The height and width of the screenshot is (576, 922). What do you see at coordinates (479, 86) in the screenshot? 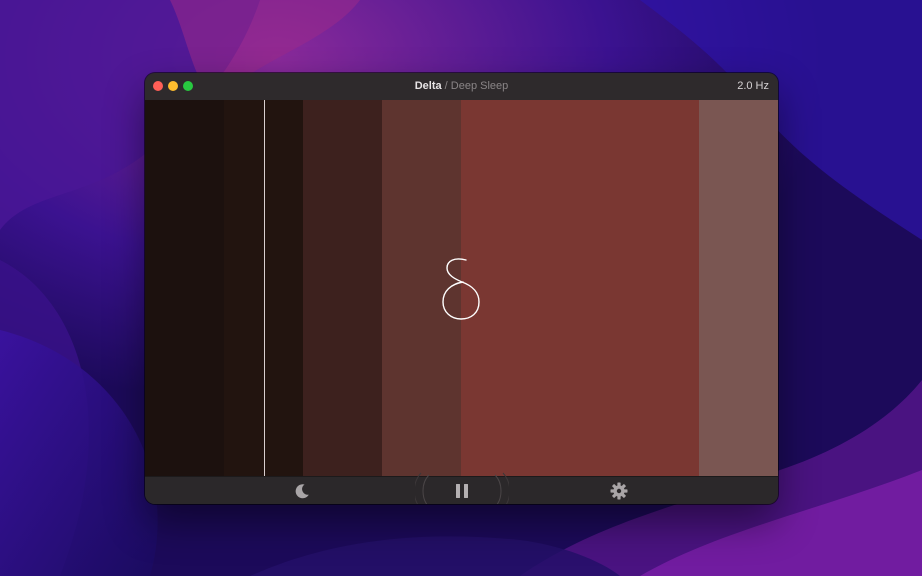
I see `mode-name: Deep Sleep` at bounding box center [479, 86].